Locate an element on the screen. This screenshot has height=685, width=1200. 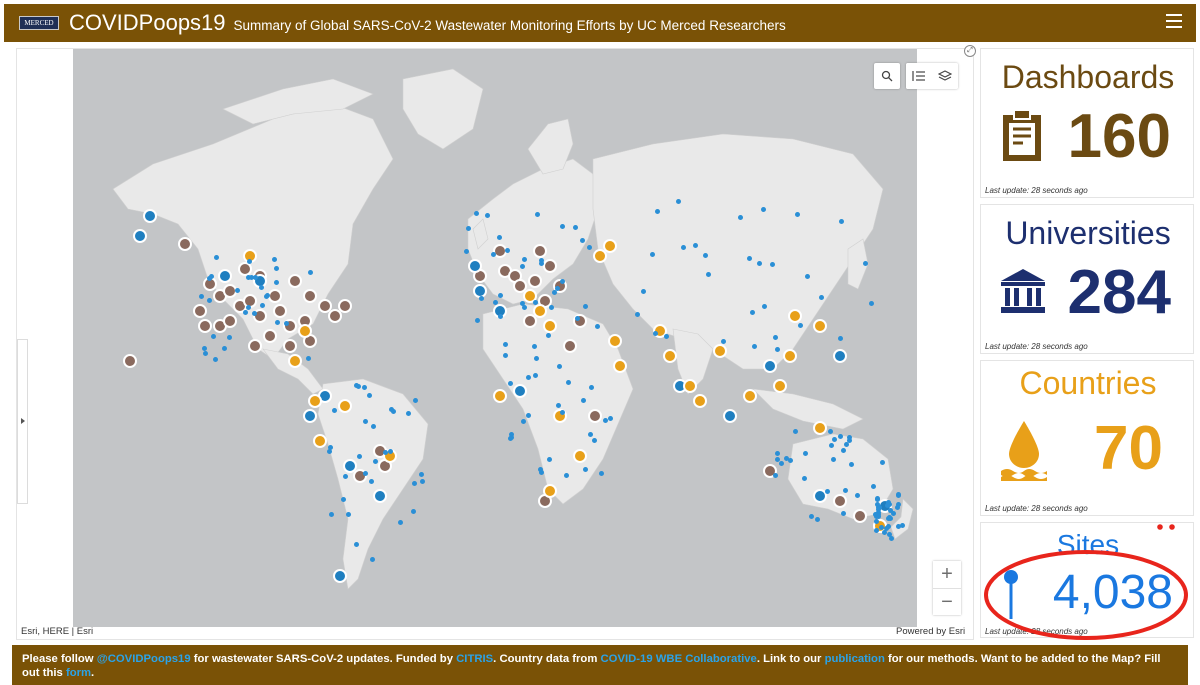
citris-link: CITRIS is located at coordinates (474, 659).